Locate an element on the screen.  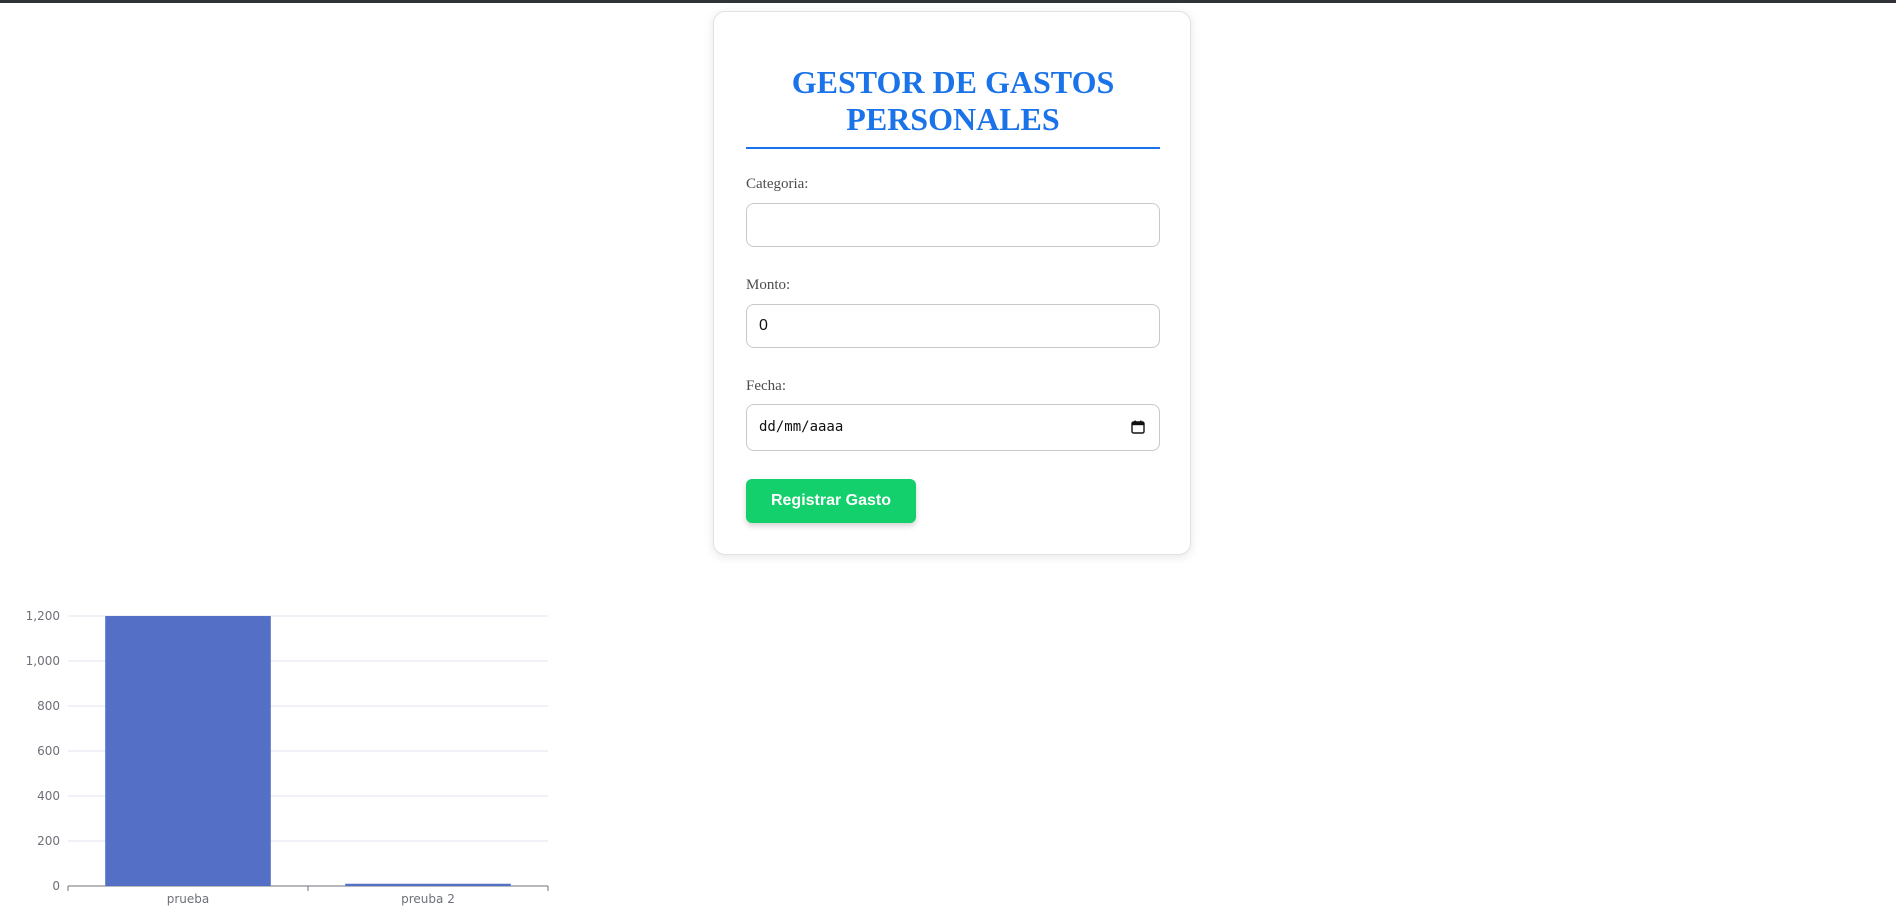
title-line-2: PERSONALES is located at coordinates (953, 119).